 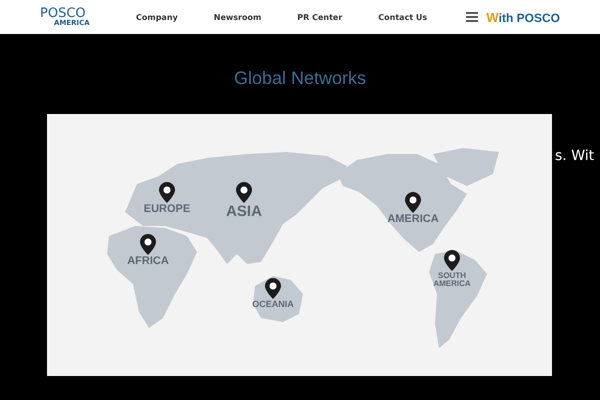 I want to click on region-label: AFRICA, so click(x=148, y=262).